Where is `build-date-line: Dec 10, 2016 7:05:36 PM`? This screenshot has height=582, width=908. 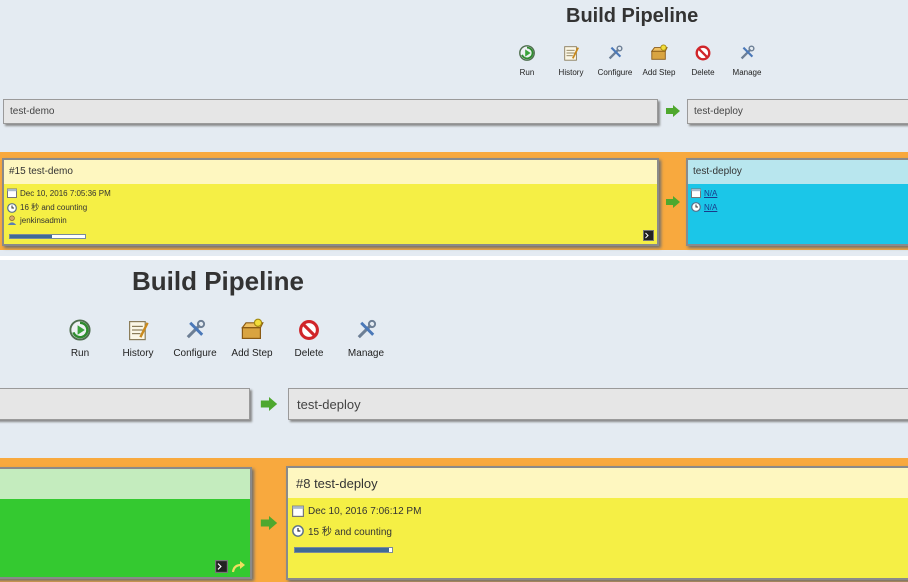 build-date-line: Dec 10, 2016 7:05:36 PM is located at coordinates (59, 193).